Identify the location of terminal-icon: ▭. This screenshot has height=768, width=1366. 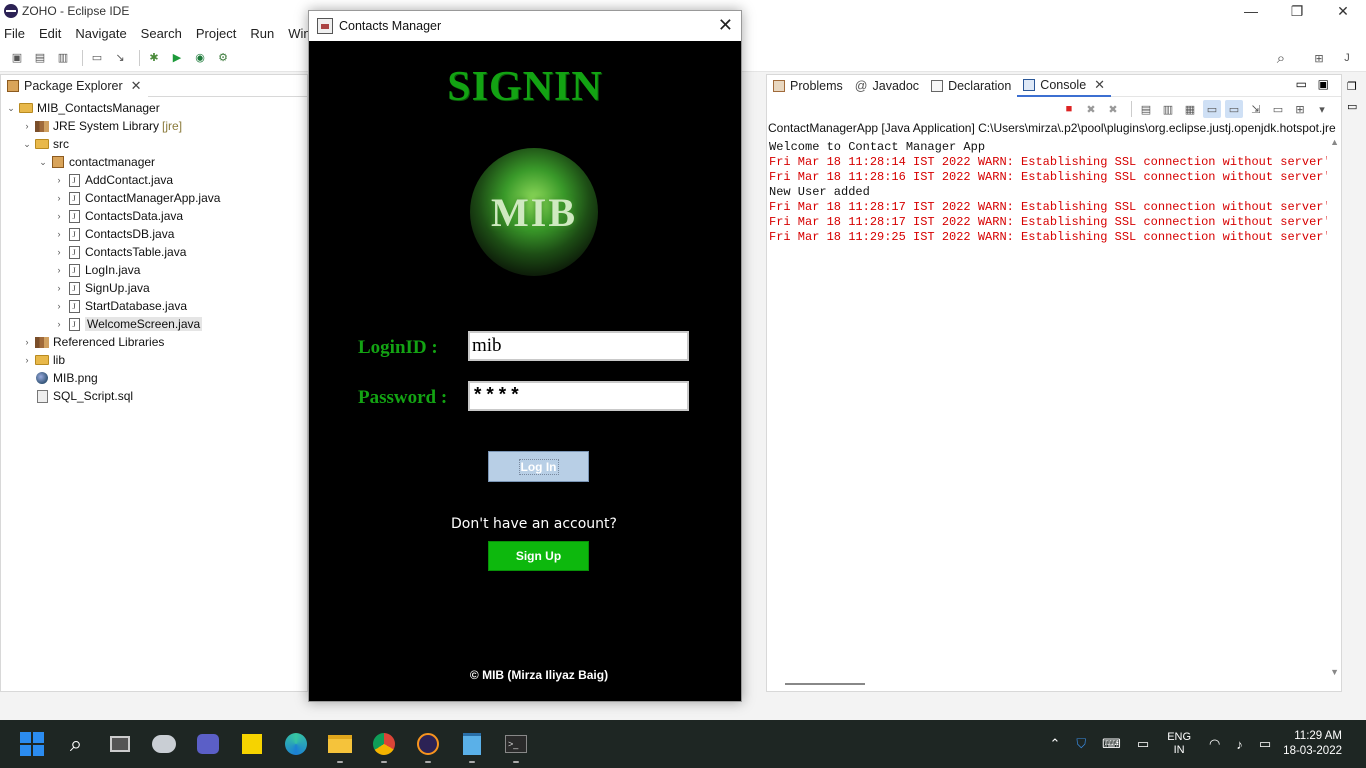
(97, 58).